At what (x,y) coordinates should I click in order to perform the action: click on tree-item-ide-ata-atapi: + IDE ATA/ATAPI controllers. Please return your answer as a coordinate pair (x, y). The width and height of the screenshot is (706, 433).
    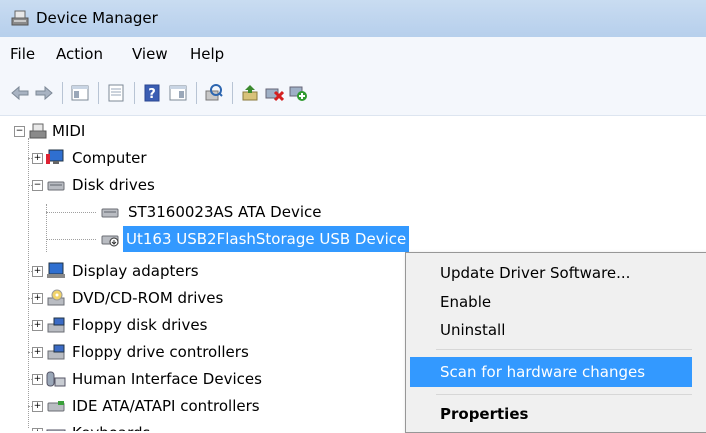
    Looking at the image, I should click on (160, 406).